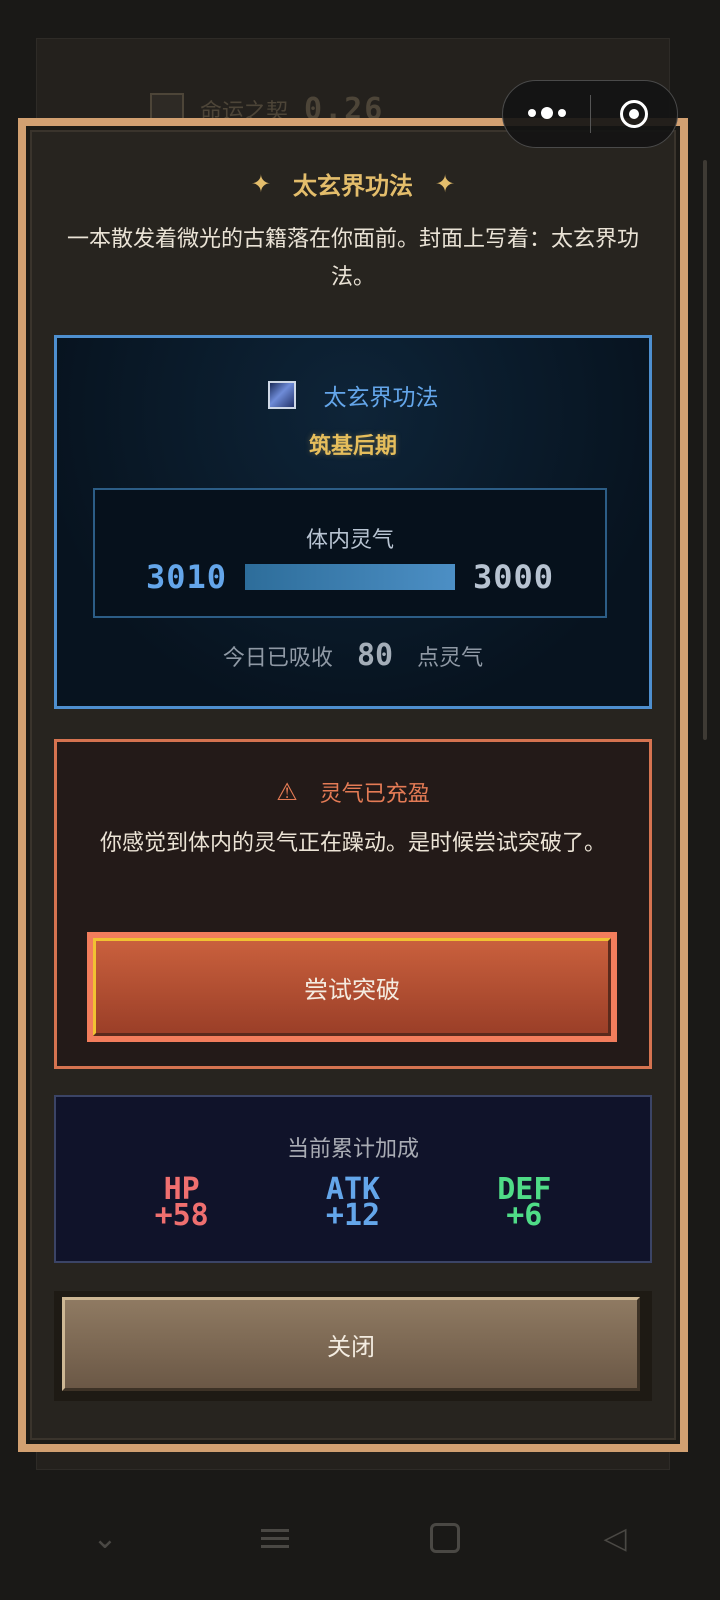 This screenshot has height=1600, width=720. I want to click on technique-title-row: 太玄界功法, so click(353, 395).